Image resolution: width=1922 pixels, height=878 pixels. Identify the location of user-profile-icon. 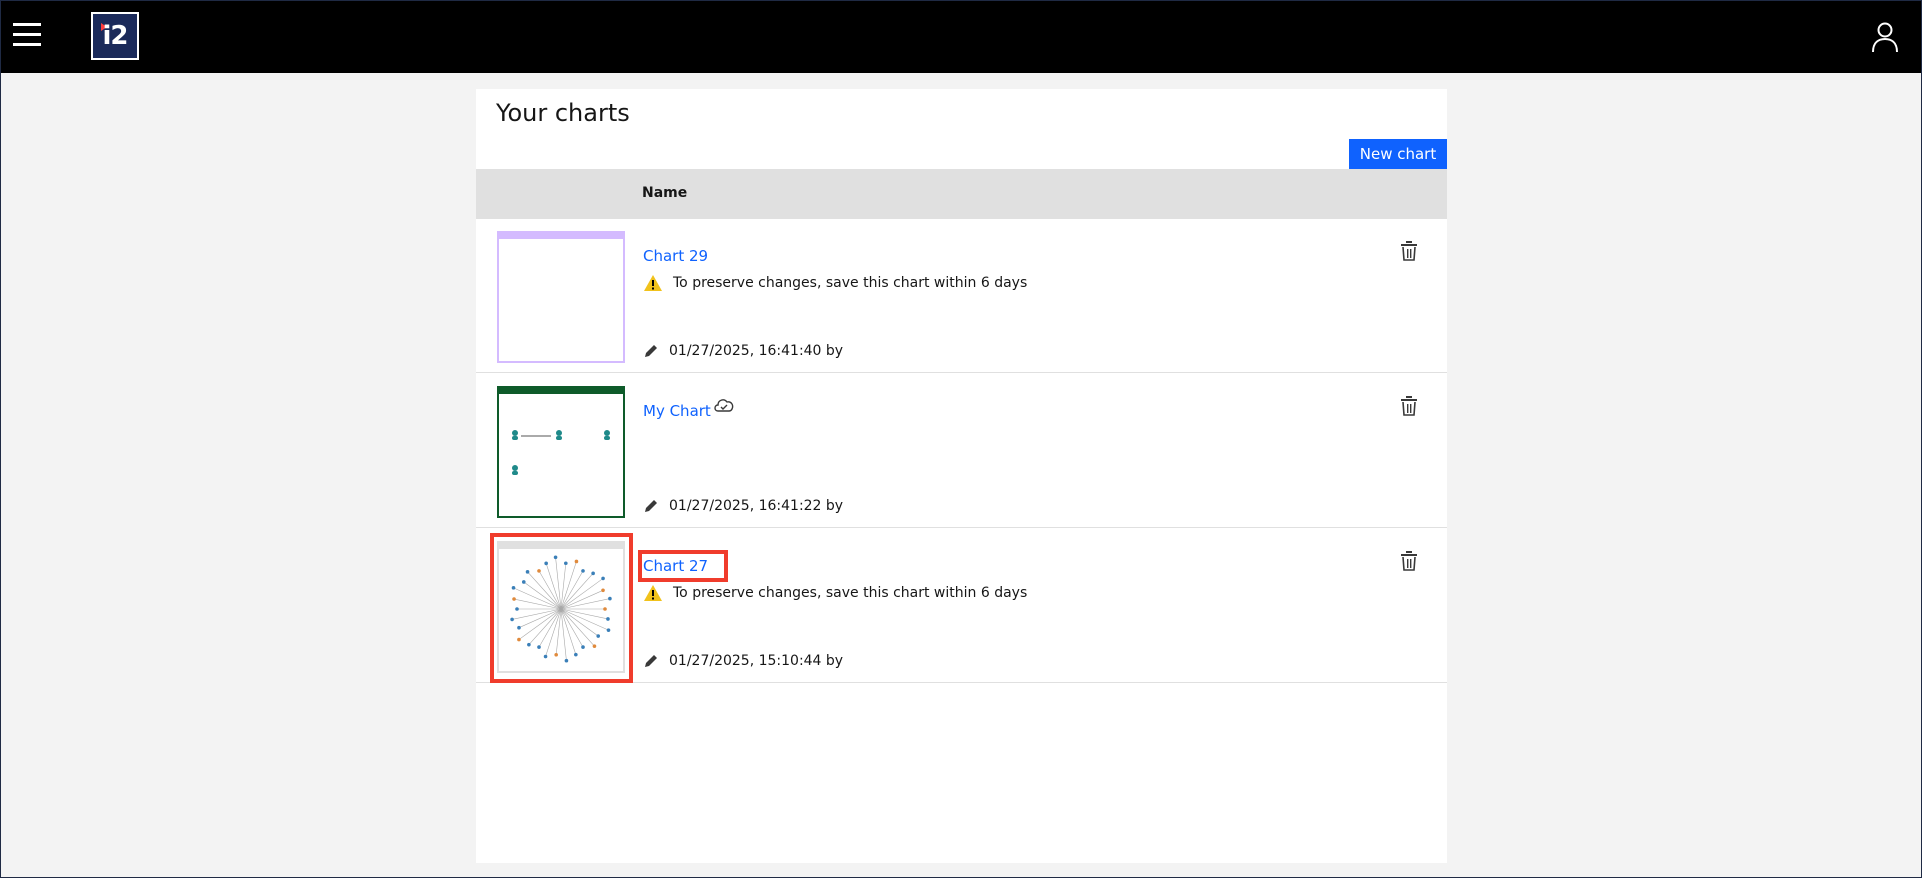
(1885, 37).